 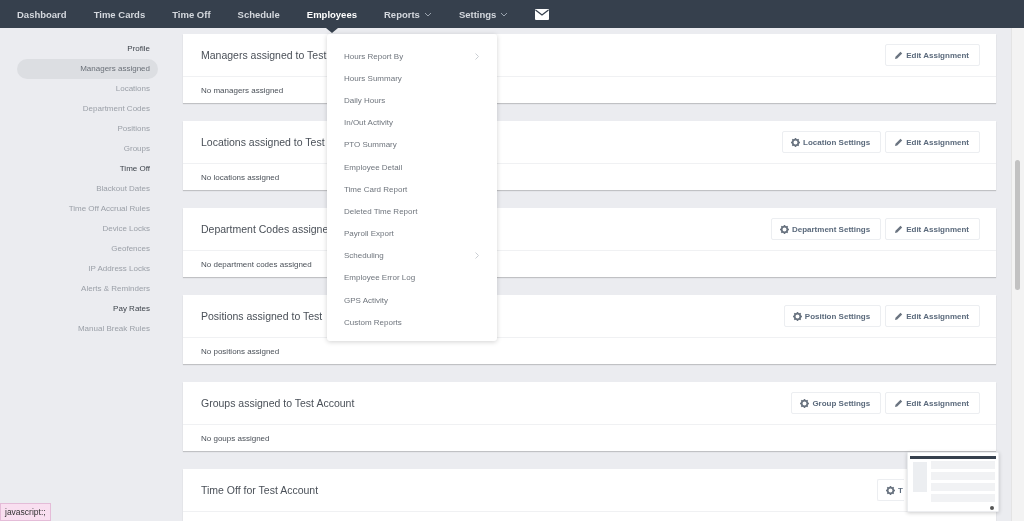 I want to click on nav-link: Time Off, so click(x=191, y=14).